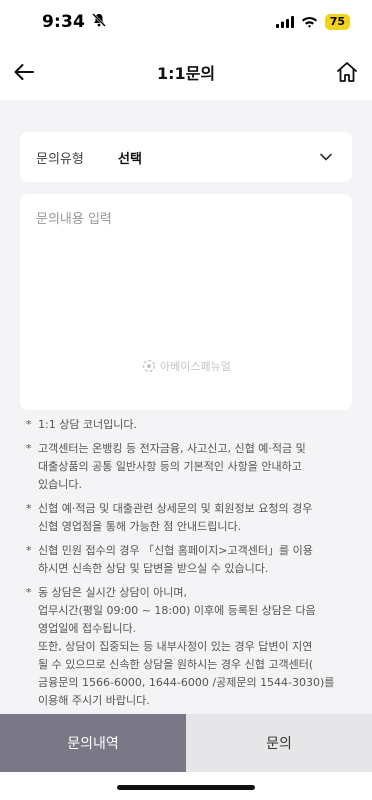 This screenshot has height=800, width=372. I want to click on status-left: 9:34, so click(74, 22).